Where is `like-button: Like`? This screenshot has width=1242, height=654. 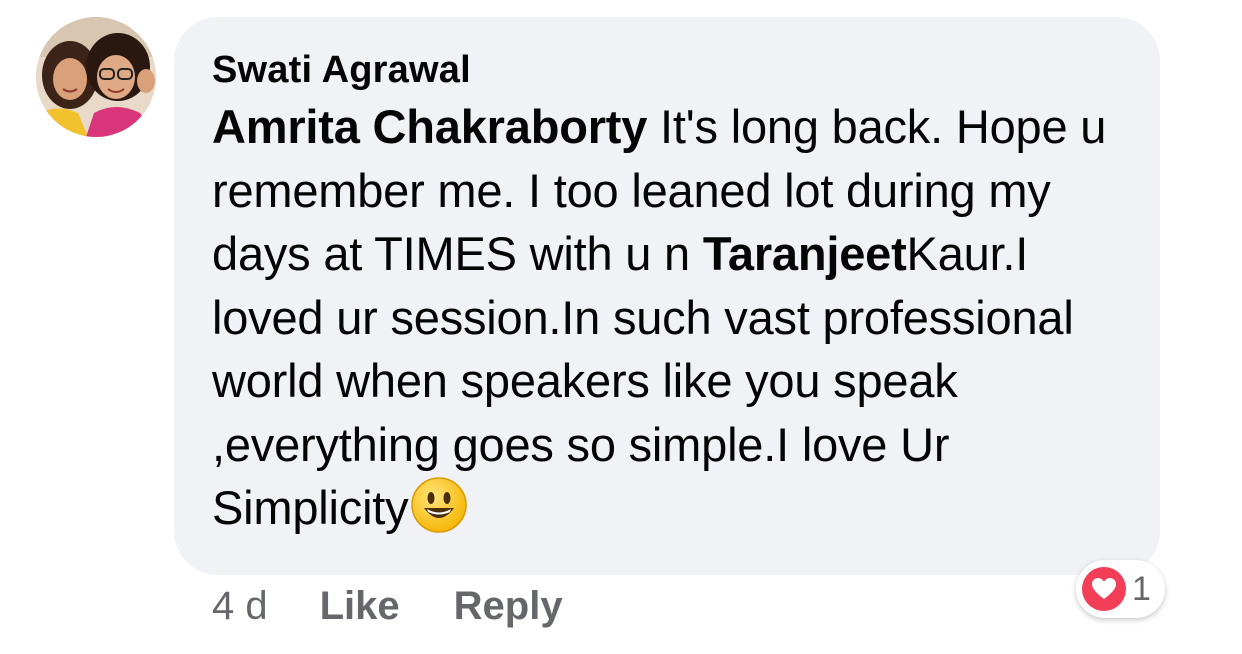 like-button: Like is located at coordinates (360, 606).